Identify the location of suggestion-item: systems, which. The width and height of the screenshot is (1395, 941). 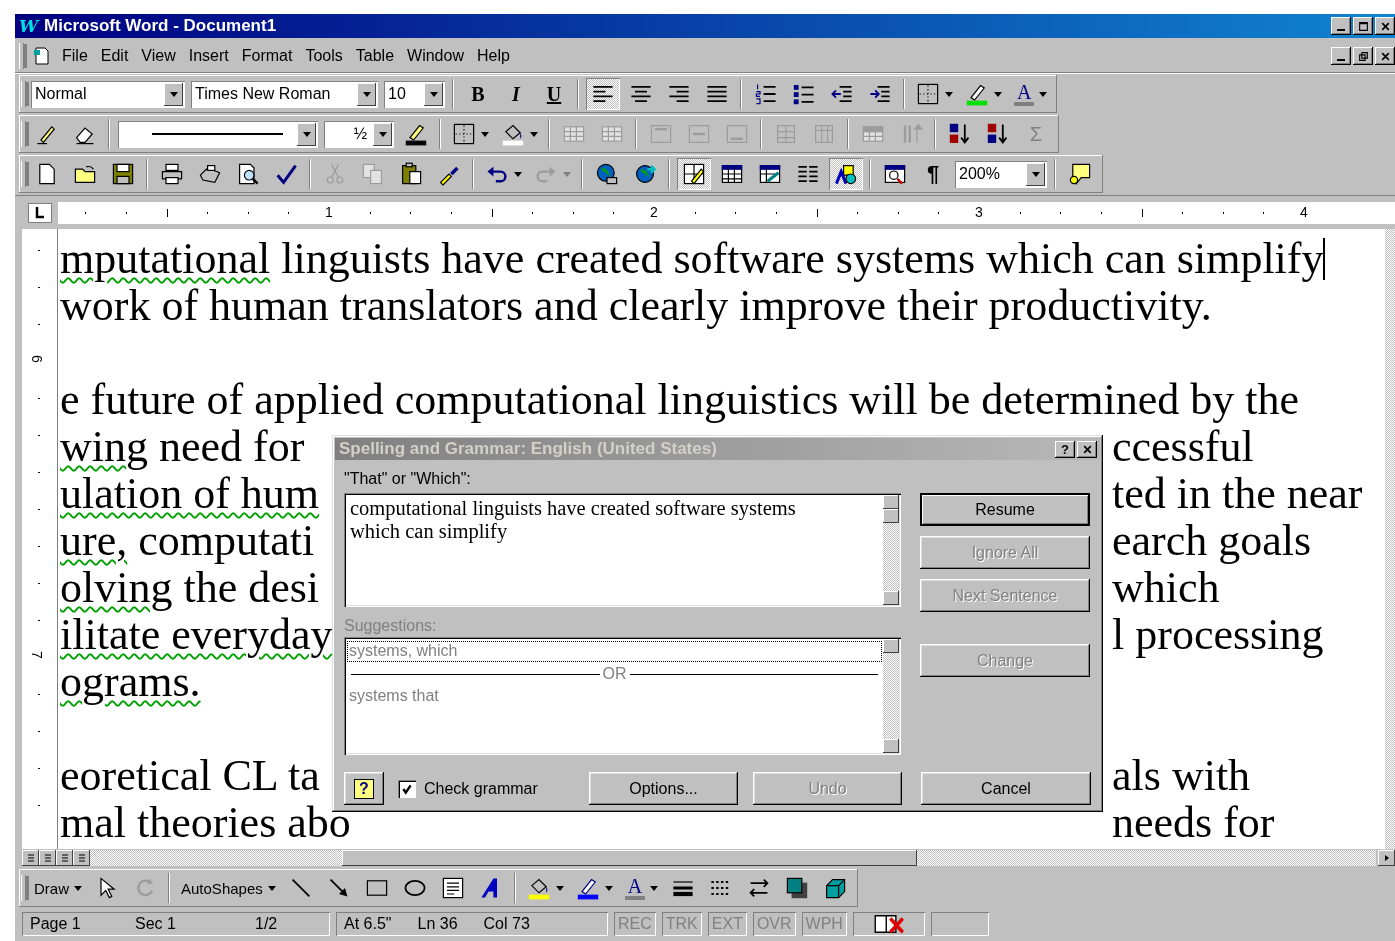
(614, 651).